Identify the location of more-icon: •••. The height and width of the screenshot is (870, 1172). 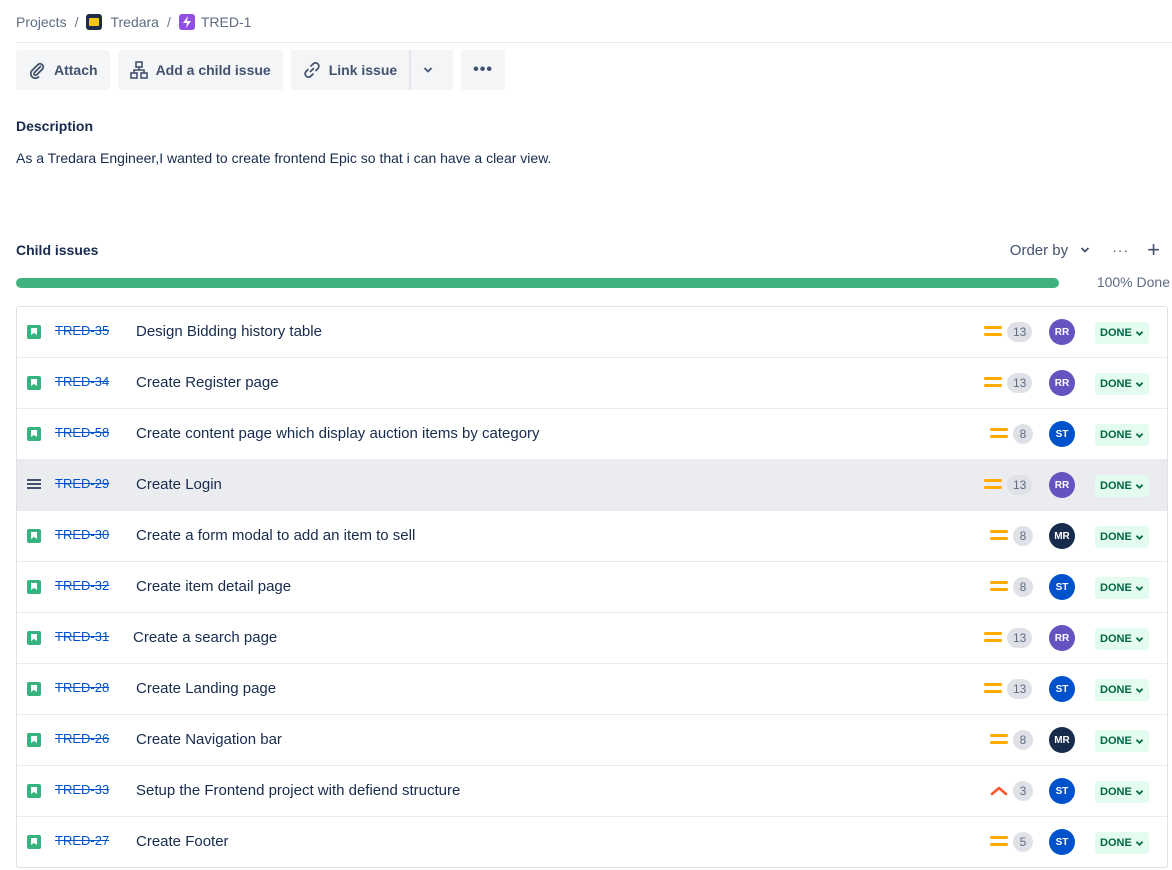
(483, 69).